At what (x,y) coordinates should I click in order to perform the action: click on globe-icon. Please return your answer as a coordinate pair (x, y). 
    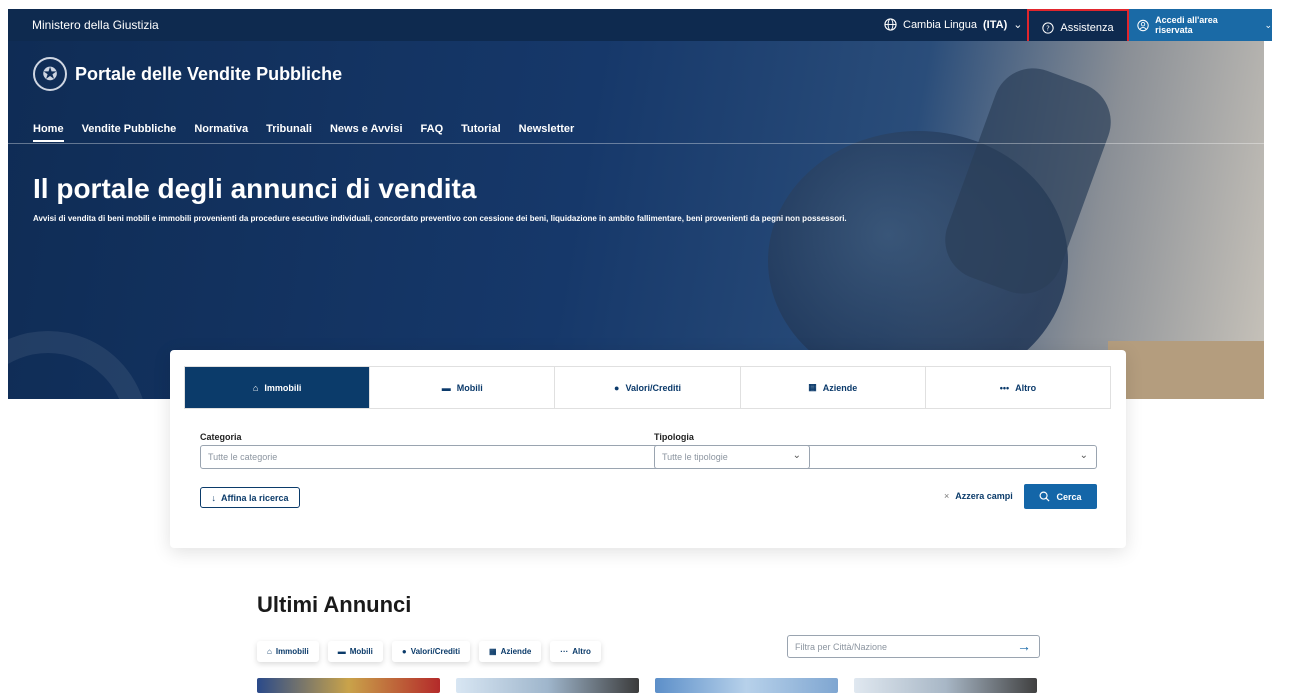
    Looking at the image, I should click on (890, 24).